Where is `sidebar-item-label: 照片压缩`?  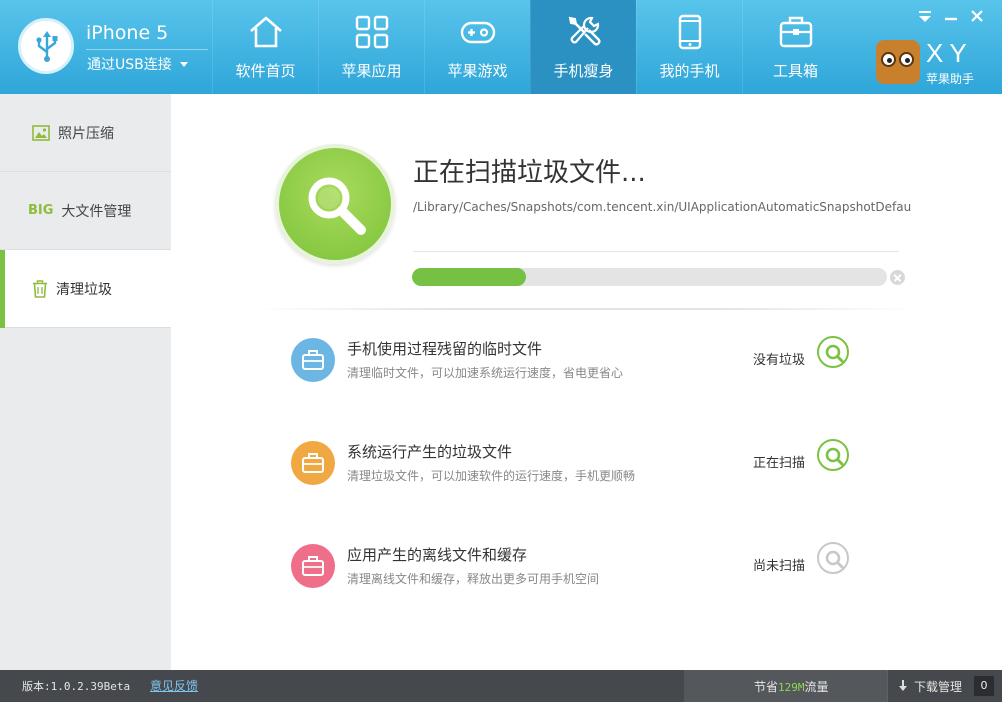 sidebar-item-label: 照片压缩 is located at coordinates (86, 133).